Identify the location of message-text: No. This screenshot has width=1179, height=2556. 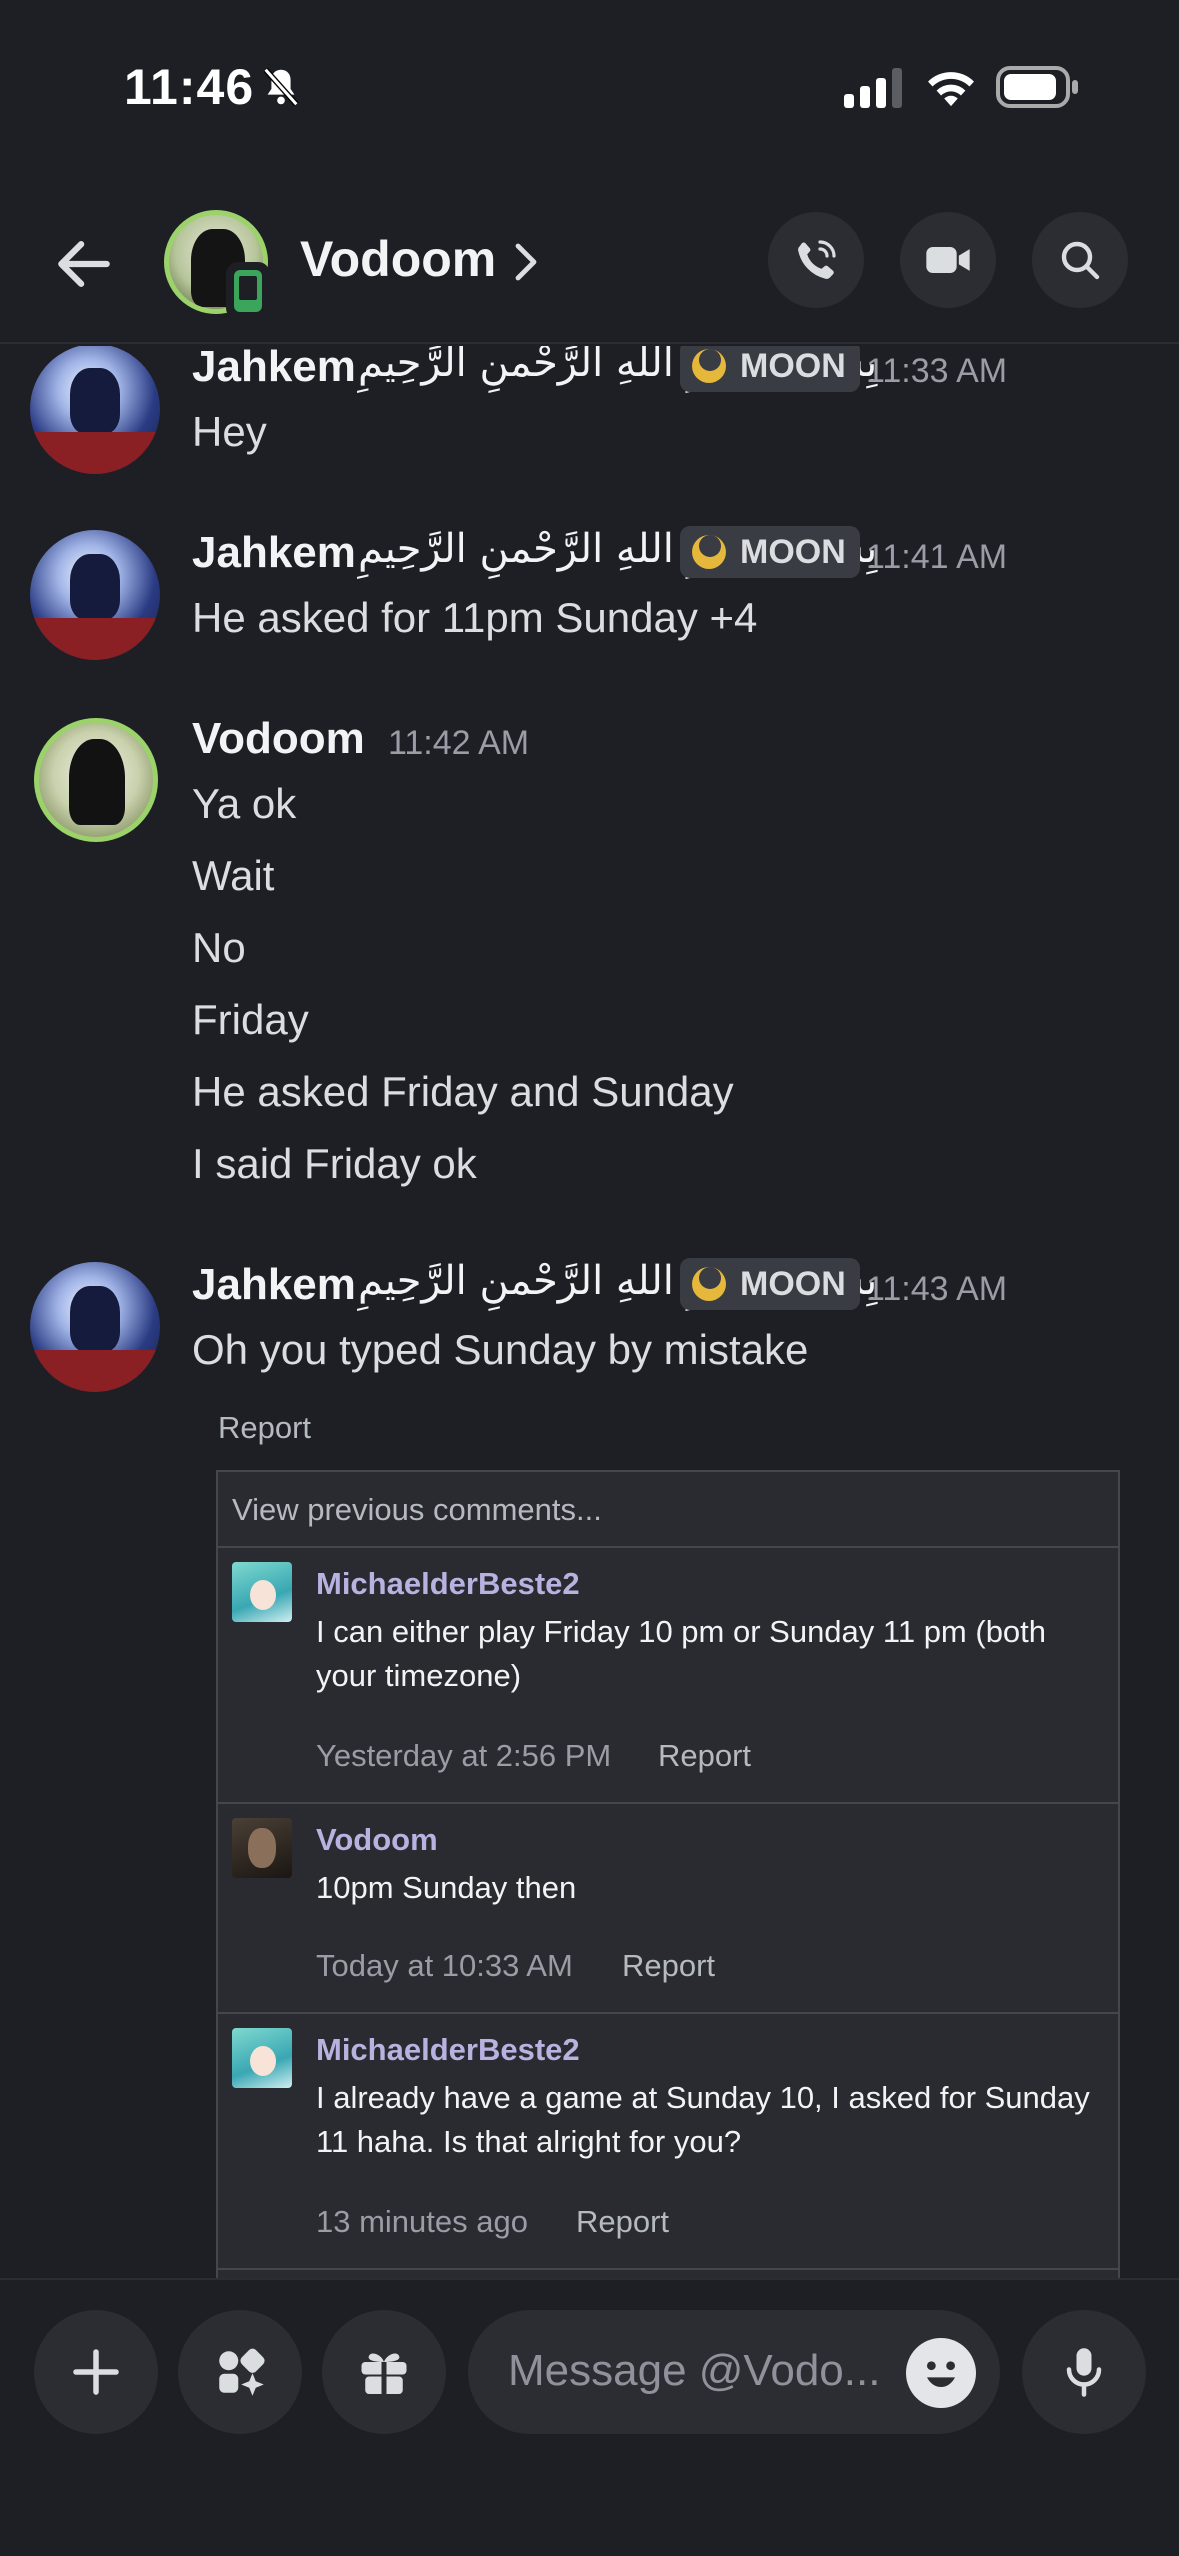
(219, 948).